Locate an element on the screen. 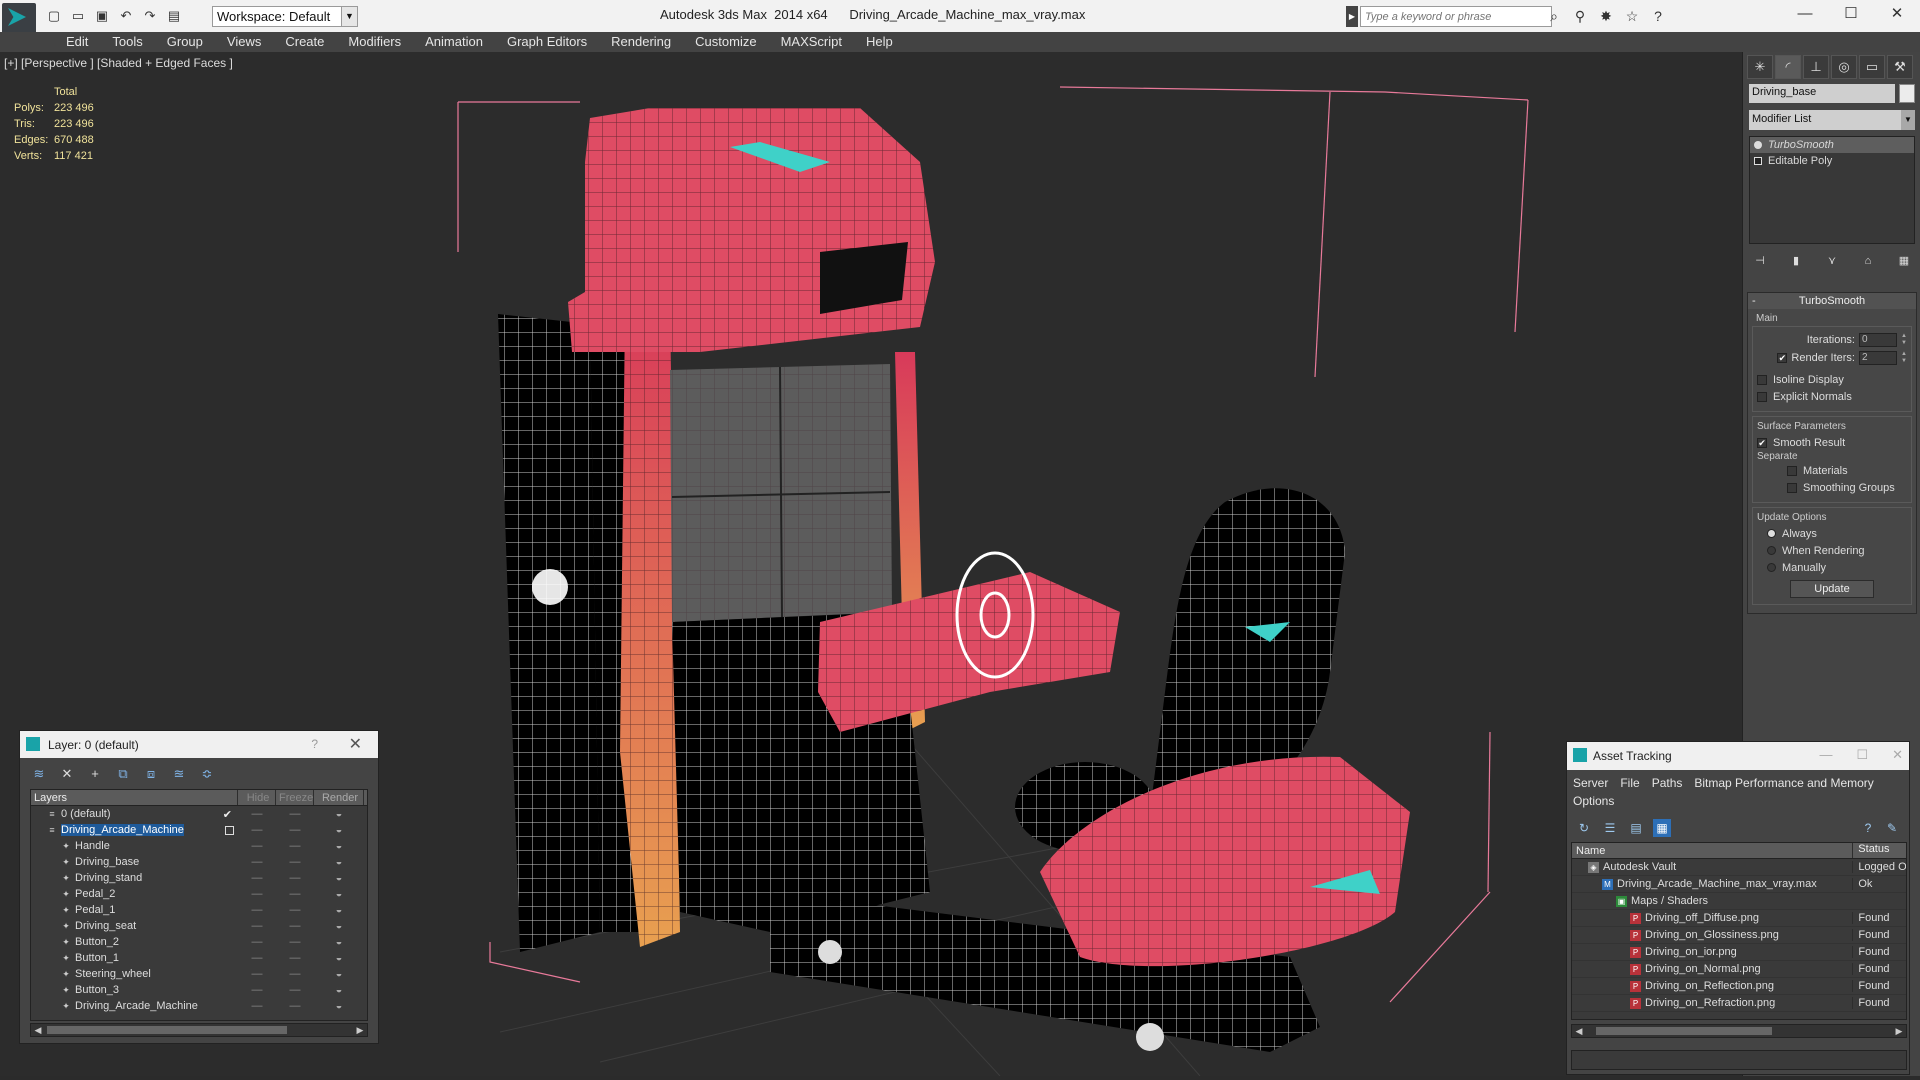  save-icon: ▣ is located at coordinates (102, 16).